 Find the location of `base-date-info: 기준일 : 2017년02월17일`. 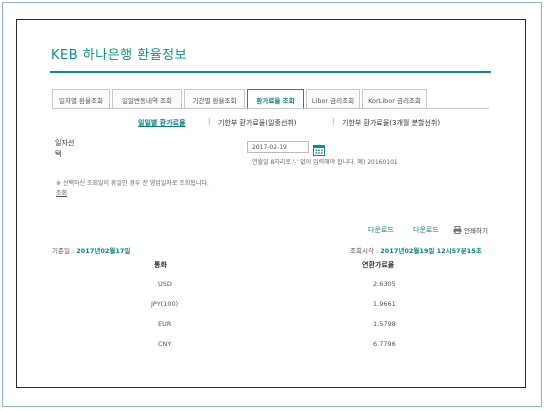

base-date-info: 기준일 : 2017년02월17일 is located at coordinates (91, 250).